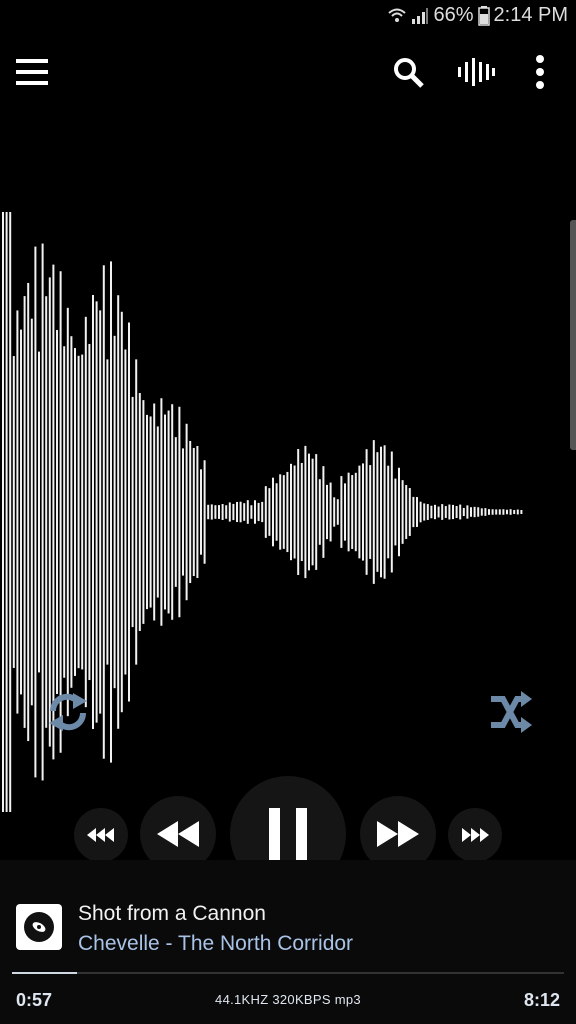 This screenshot has width=576, height=1024. I want to click on fast-rewind-icon, so click(100, 835).